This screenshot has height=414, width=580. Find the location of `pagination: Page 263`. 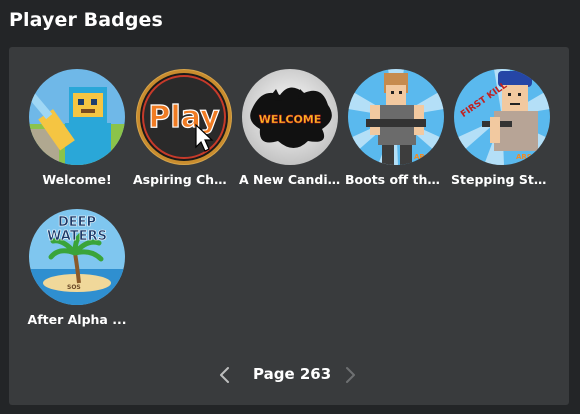

pagination: Page 263 is located at coordinates (289, 374).